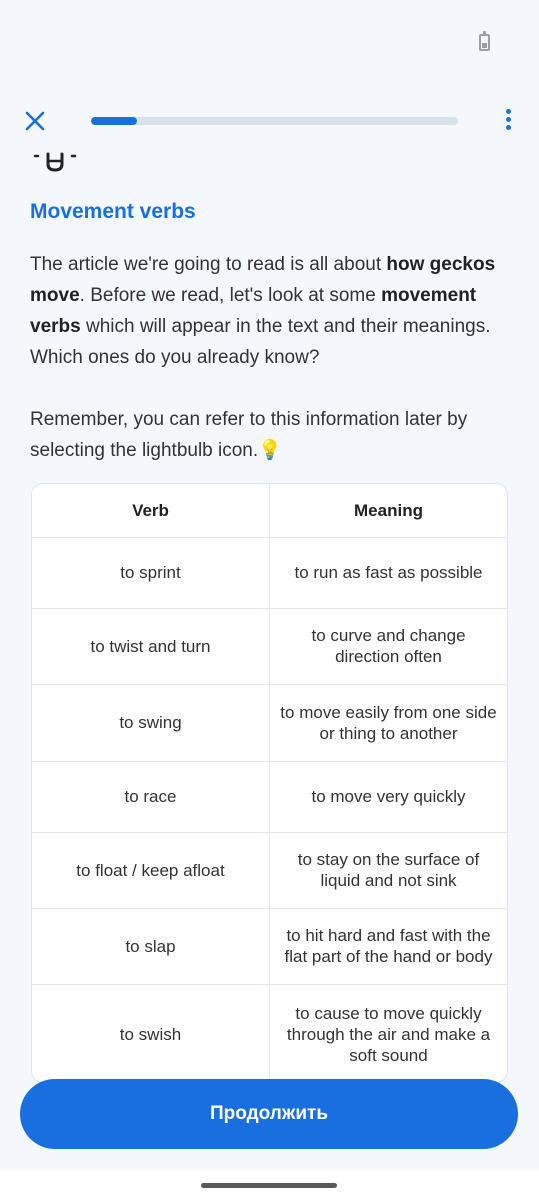 The height and width of the screenshot is (1200, 539). I want to click on more-vertical-icon, so click(508, 119).